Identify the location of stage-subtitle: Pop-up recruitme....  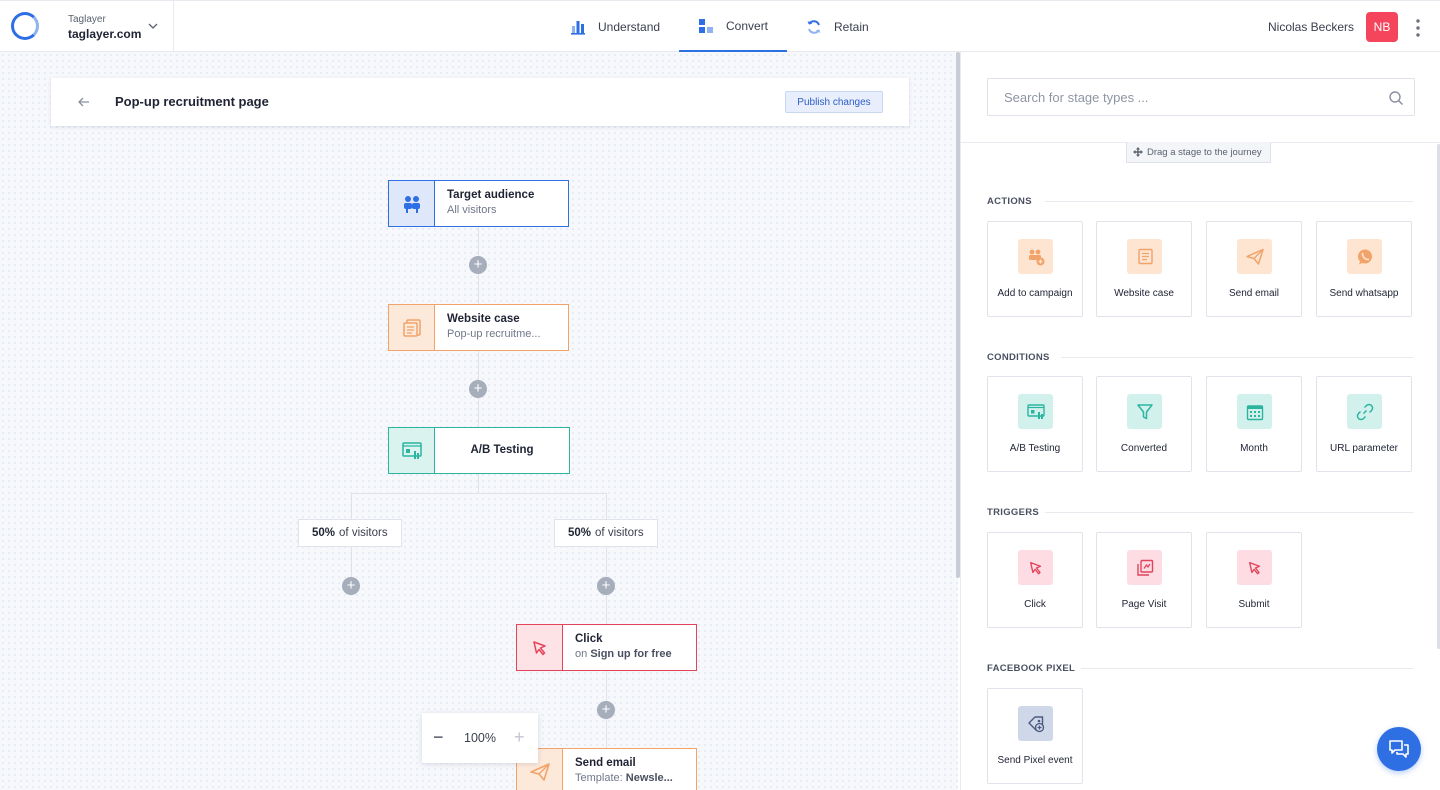
(494, 334).